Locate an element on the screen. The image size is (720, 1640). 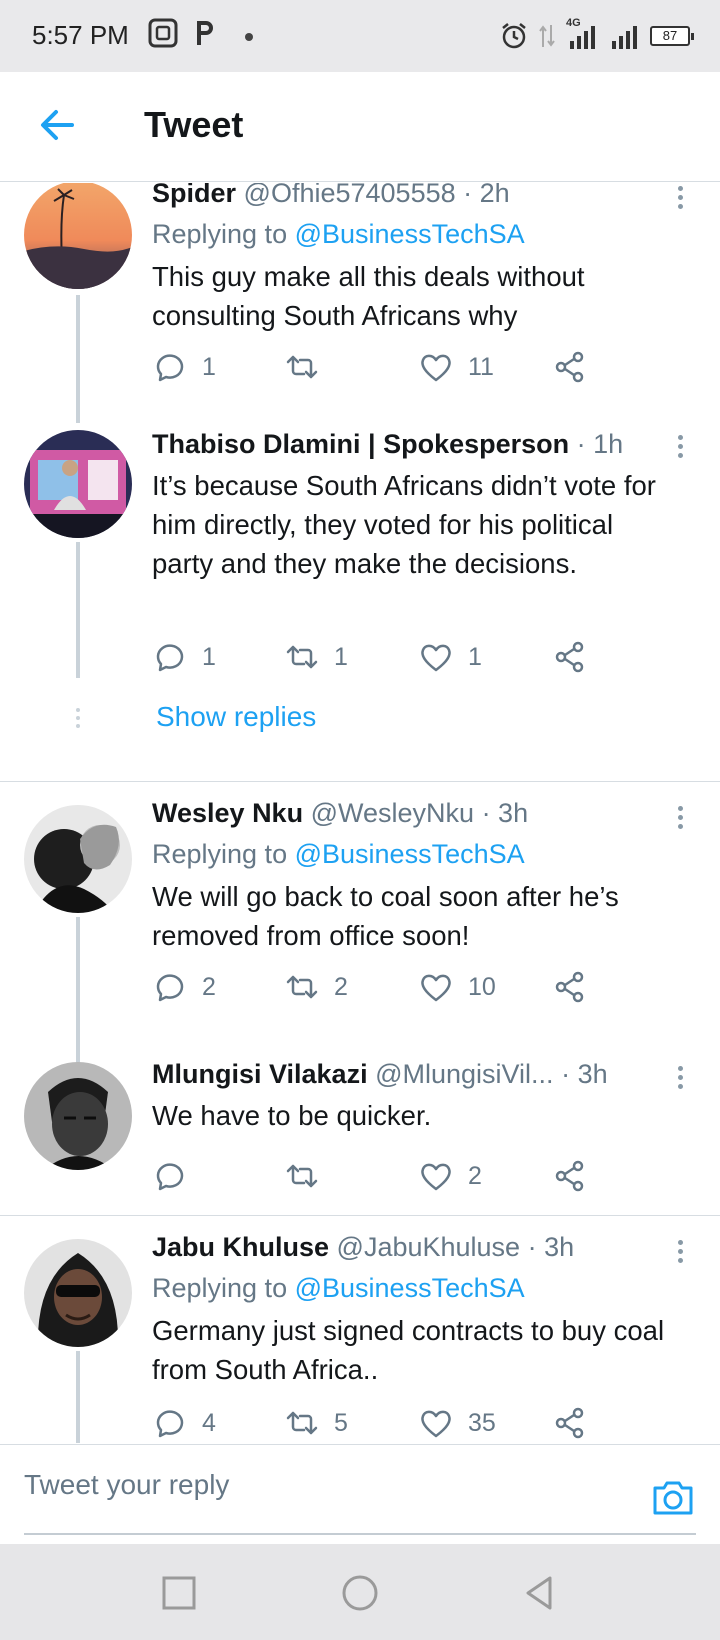
like-button: 11 is located at coordinates (456, 367).